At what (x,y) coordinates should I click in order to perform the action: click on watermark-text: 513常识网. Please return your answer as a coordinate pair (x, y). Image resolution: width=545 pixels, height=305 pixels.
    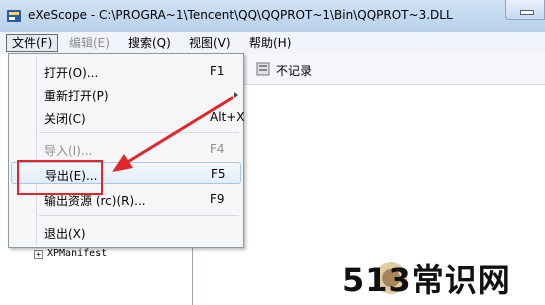
    Looking at the image, I should click on (426, 280).